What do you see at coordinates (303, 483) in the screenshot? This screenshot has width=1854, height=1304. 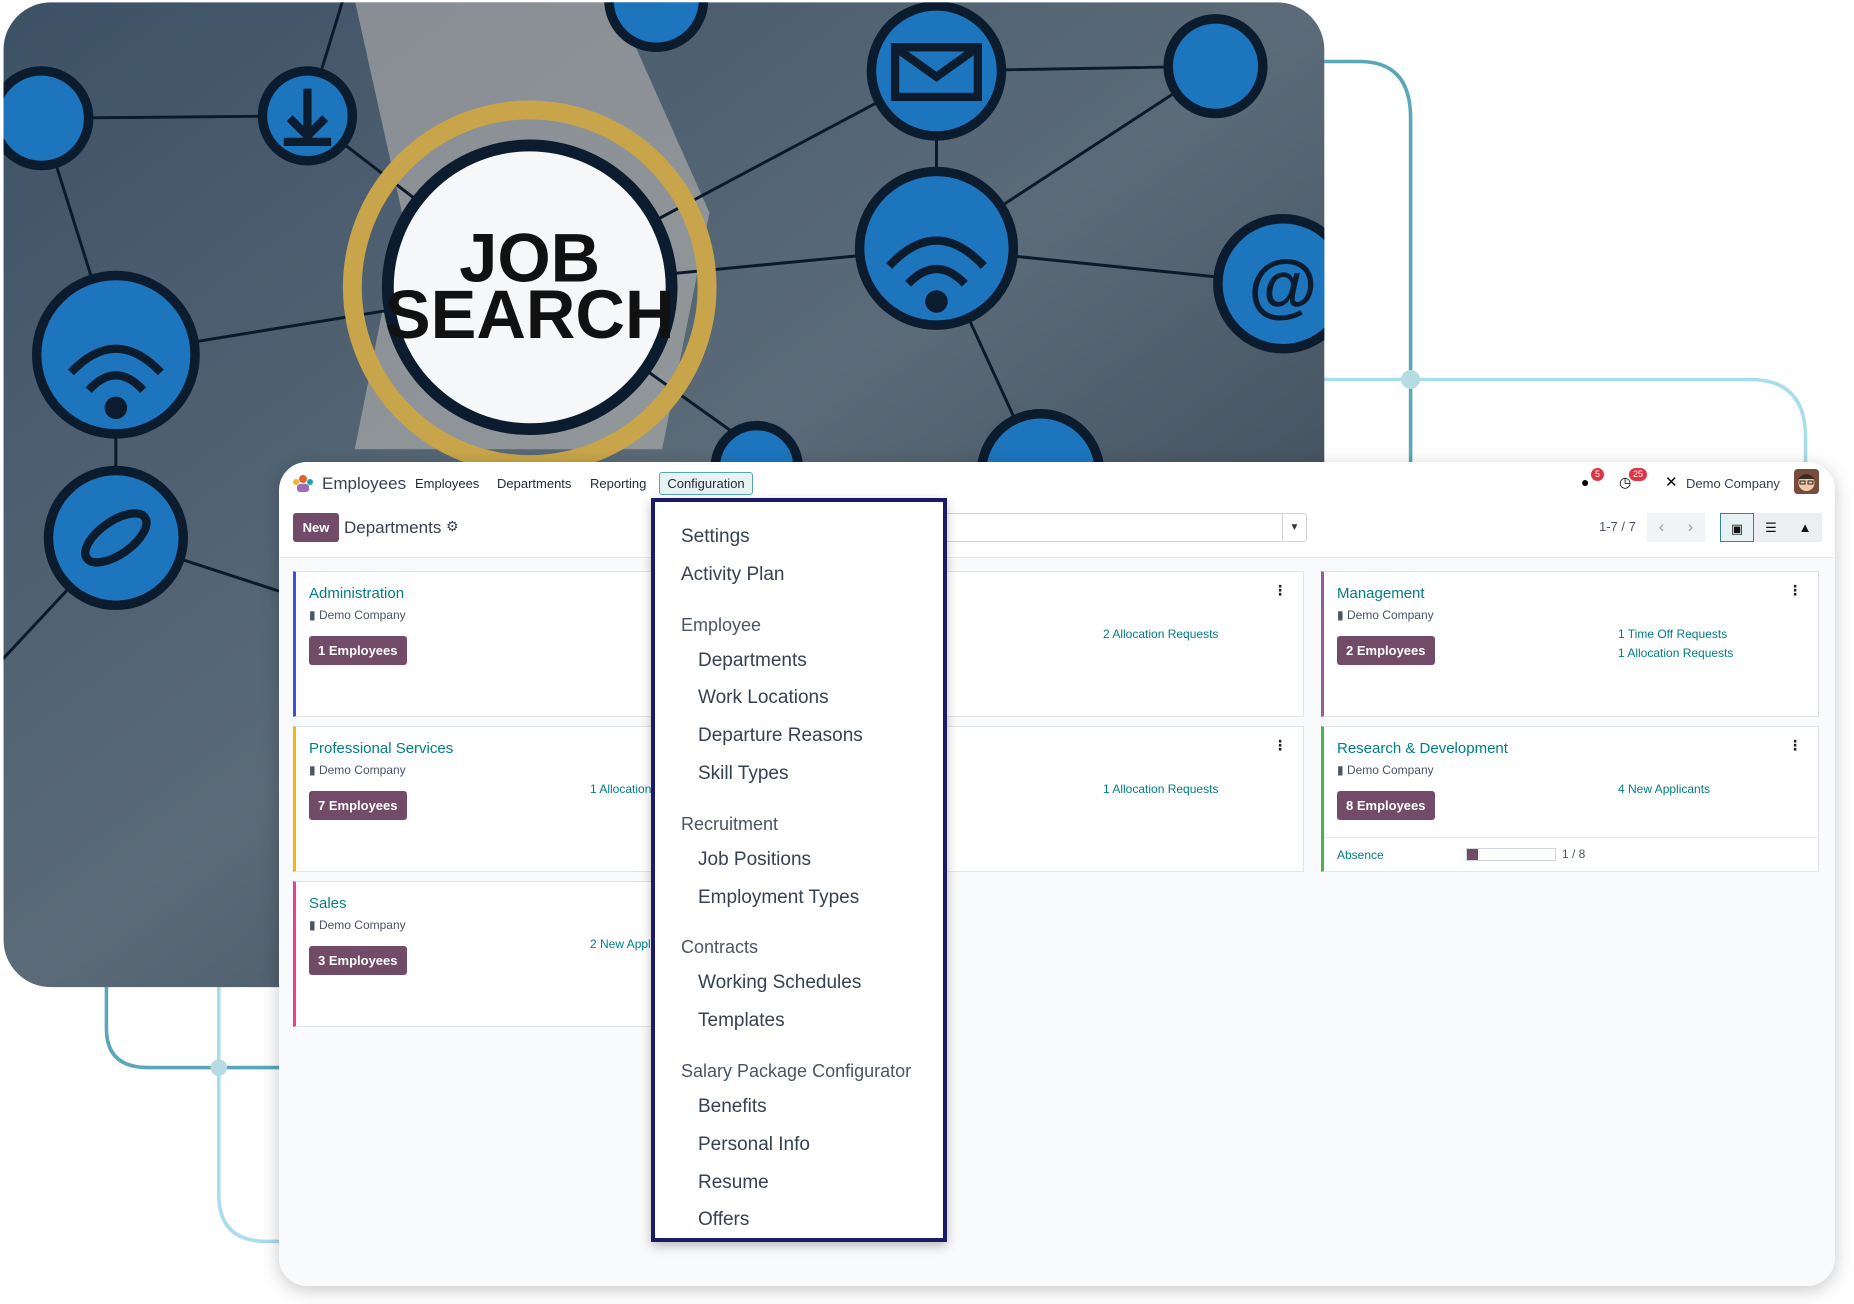 I see `employees-app-icon` at bounding box center [303, 483].